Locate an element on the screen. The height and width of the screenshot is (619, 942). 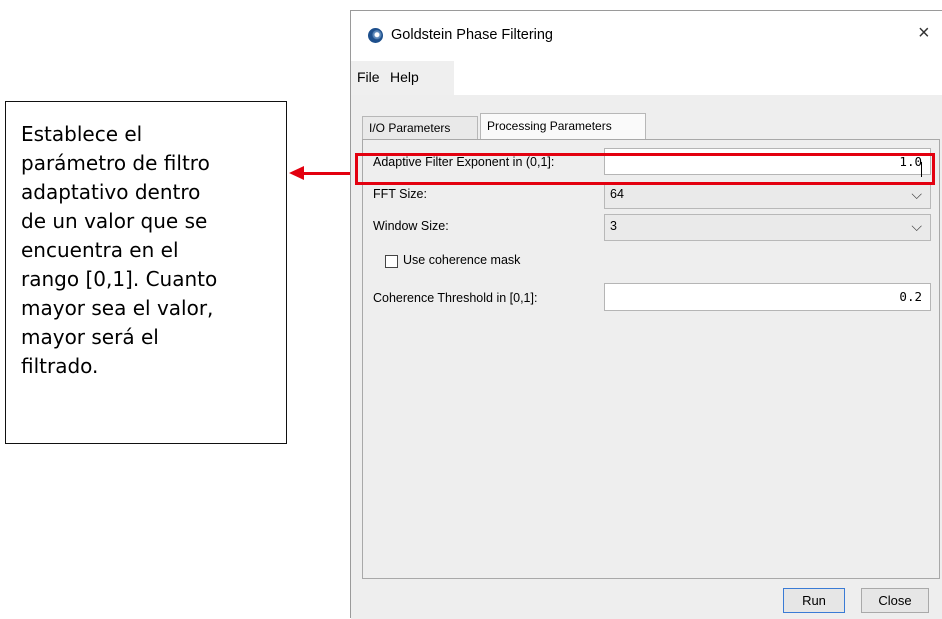
callout-line: mayor sea el valor, is located at coordinates (117, 308).